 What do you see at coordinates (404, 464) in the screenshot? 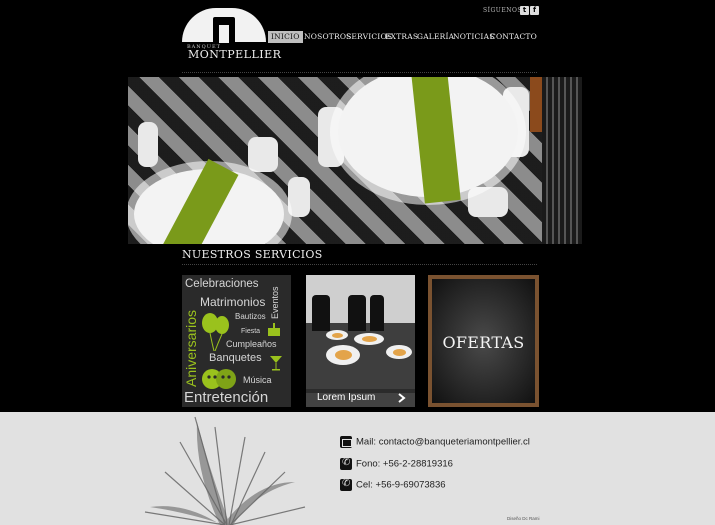
I see `contact-phone-text: Fono: +56-2-28819316` at bounding box center [404, 464].